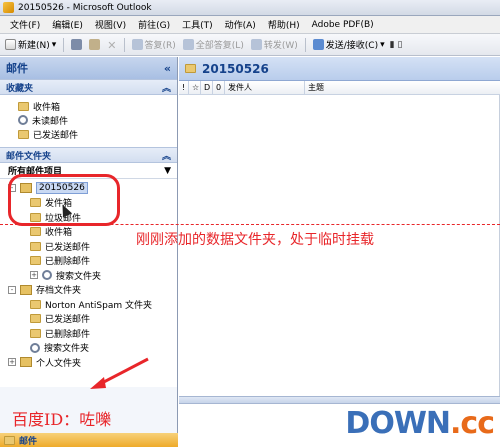 This screenshot has width=500, height=447. I want to click on move-button, so click(94, 45).